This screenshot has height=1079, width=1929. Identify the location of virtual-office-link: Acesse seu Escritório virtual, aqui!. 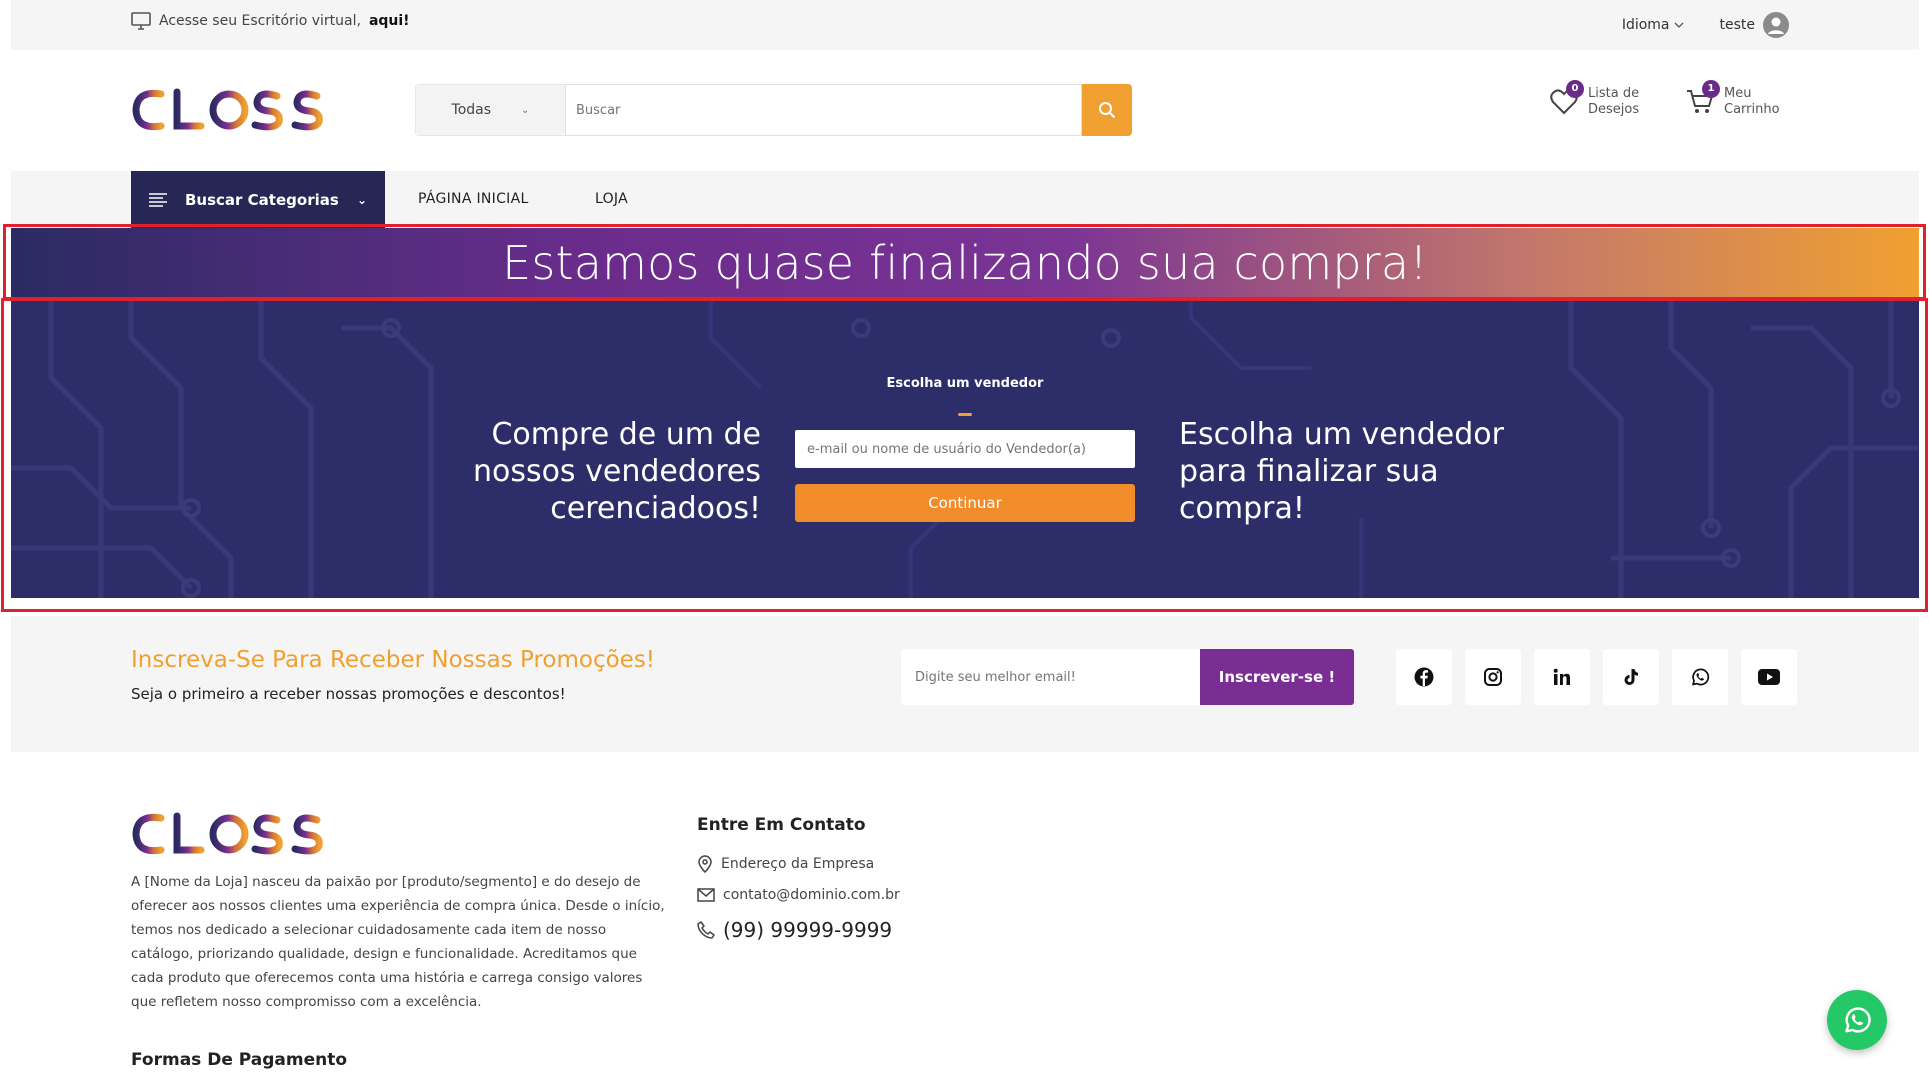
(270, 21).